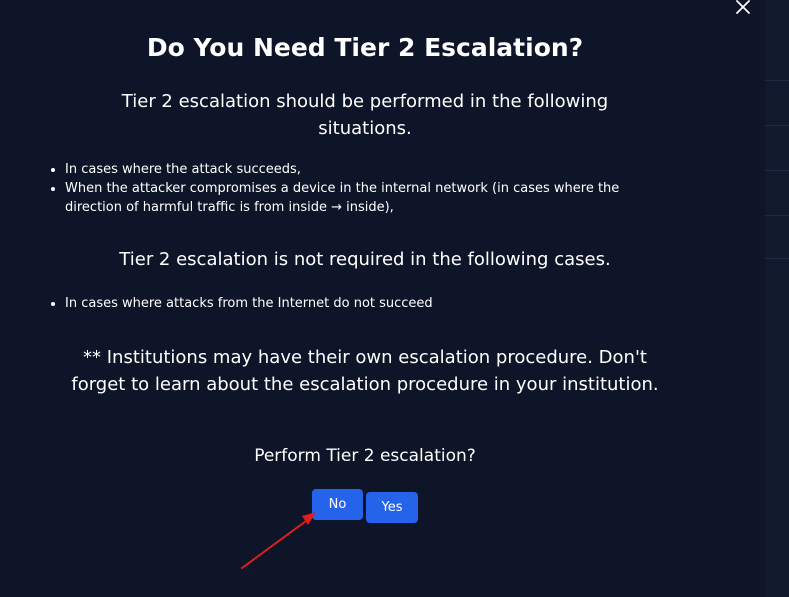 The height and width of the screenshot is (597, 789). What do you see at coordinates (365, 456) in the screenshot?
I see `escalation-question: Perform Tier 2 escalation?` at bounding box center [365, 456].